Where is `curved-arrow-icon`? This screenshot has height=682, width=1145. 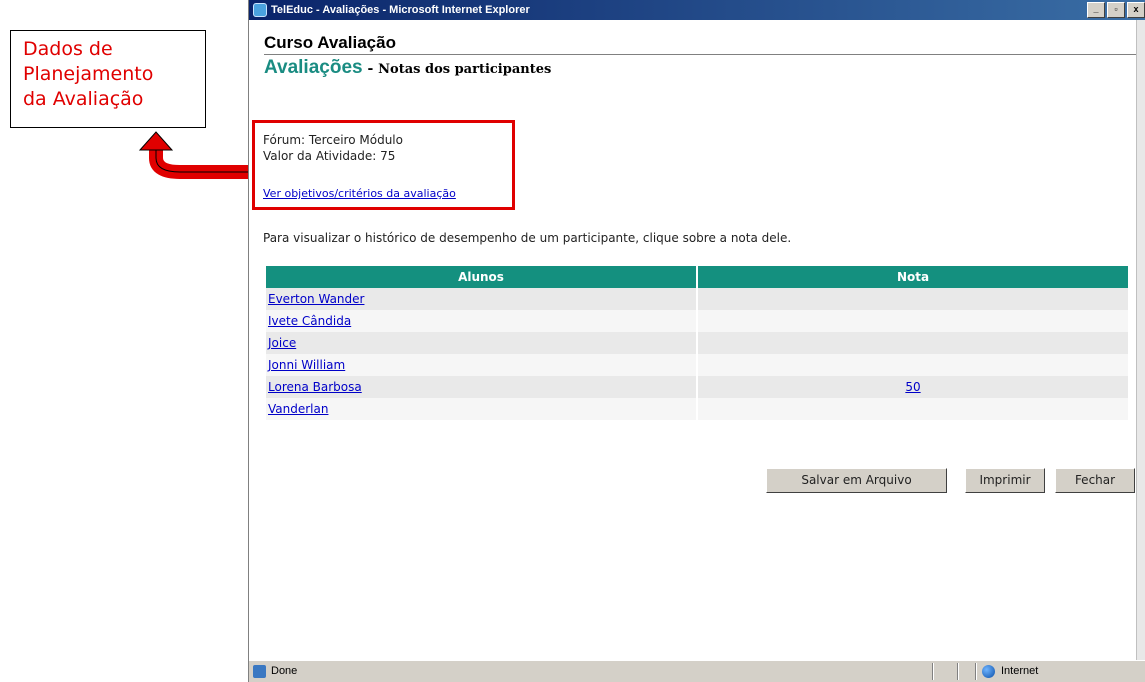 curved-arrow-icon is located at coordinates (194, 155).